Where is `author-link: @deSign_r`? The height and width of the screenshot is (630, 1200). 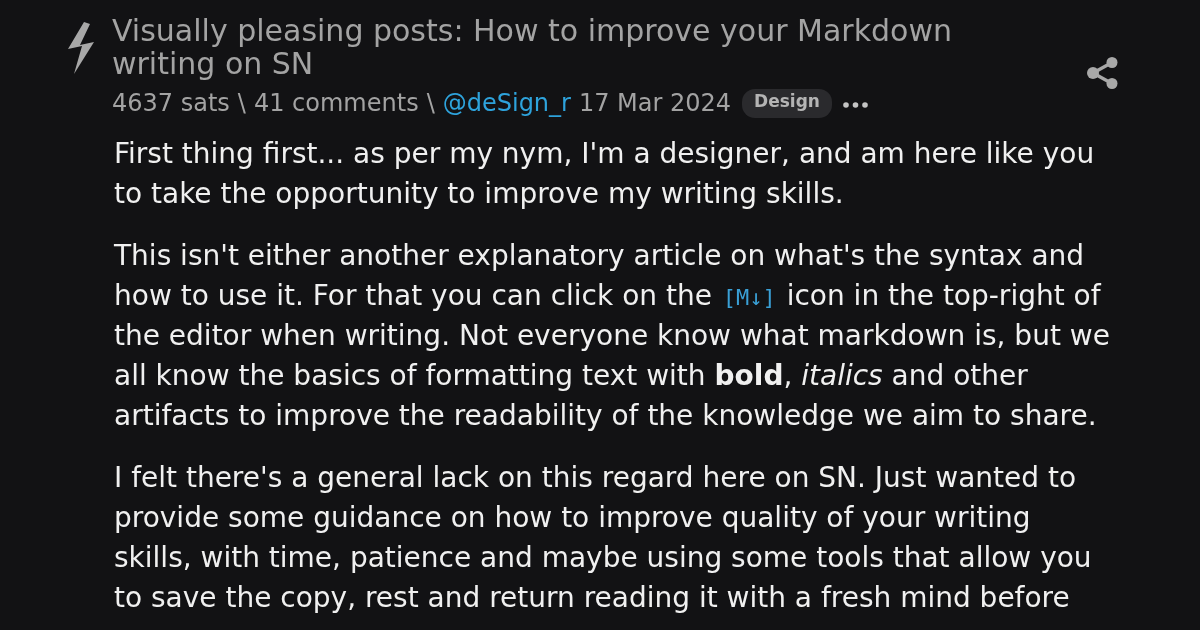 author-link: @deSign_r is located at coordinates (506, 103).